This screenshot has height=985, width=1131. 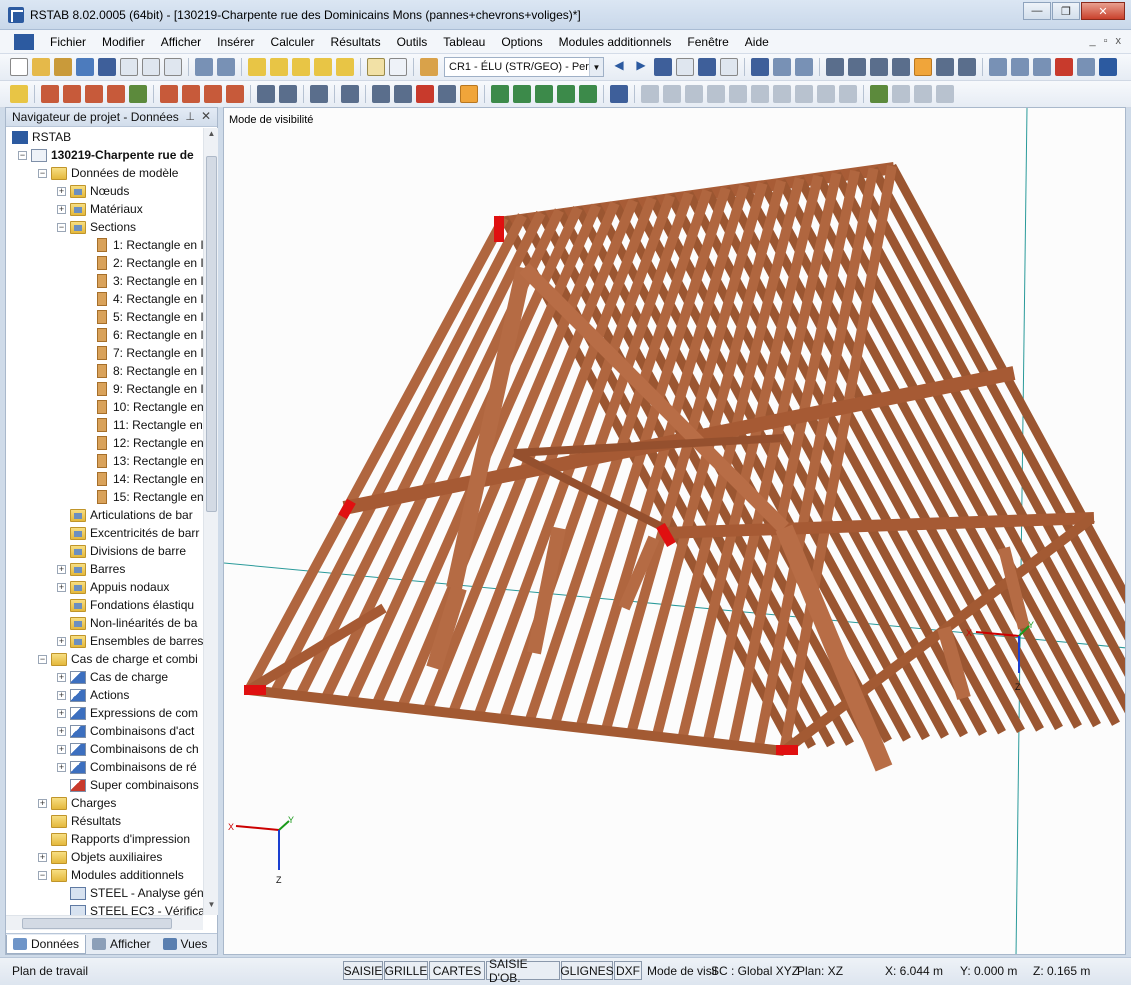 What do you see at coordinates (107, 67) in the screenshot?
I see `save-icon` at bounding box center [107, 67].